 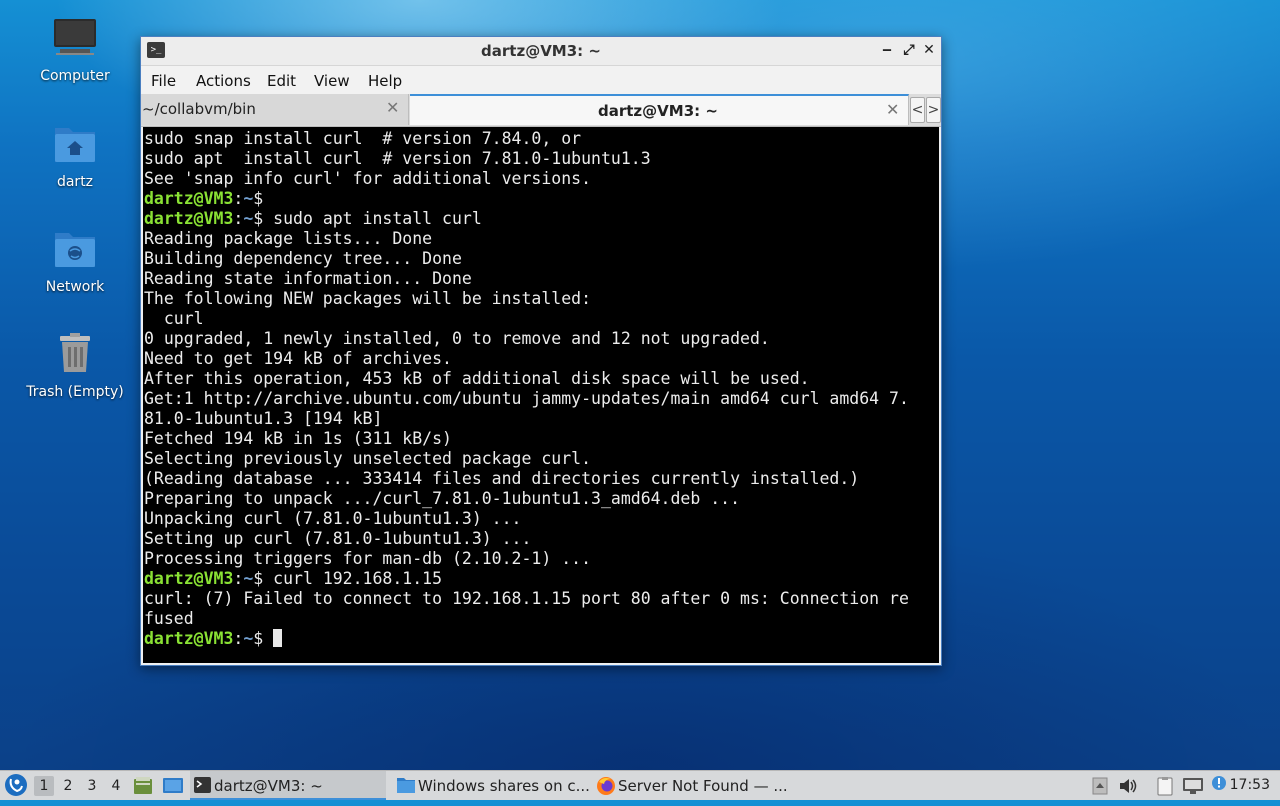 What do you see at coordinates (887, 50) in the screenshot?
I see `minimize-button: ‒` at bounding box center [887, 50].